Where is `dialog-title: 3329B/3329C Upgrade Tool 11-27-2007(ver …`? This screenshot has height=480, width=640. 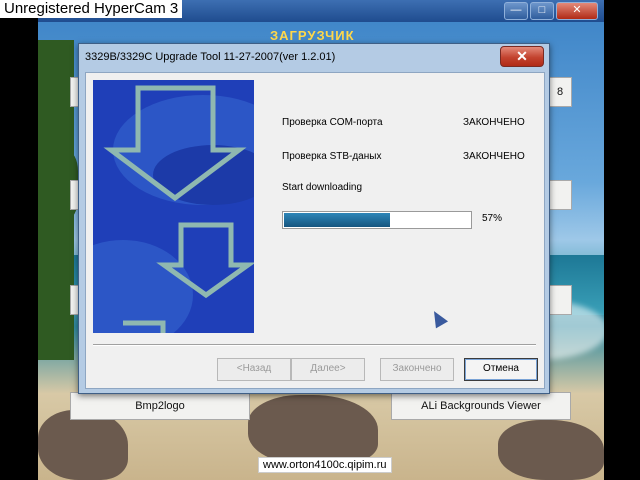 dialog-title: 3329B/3329C Upgrade Tool 11-27-2007(ver … is located at coordinates (210, 57).